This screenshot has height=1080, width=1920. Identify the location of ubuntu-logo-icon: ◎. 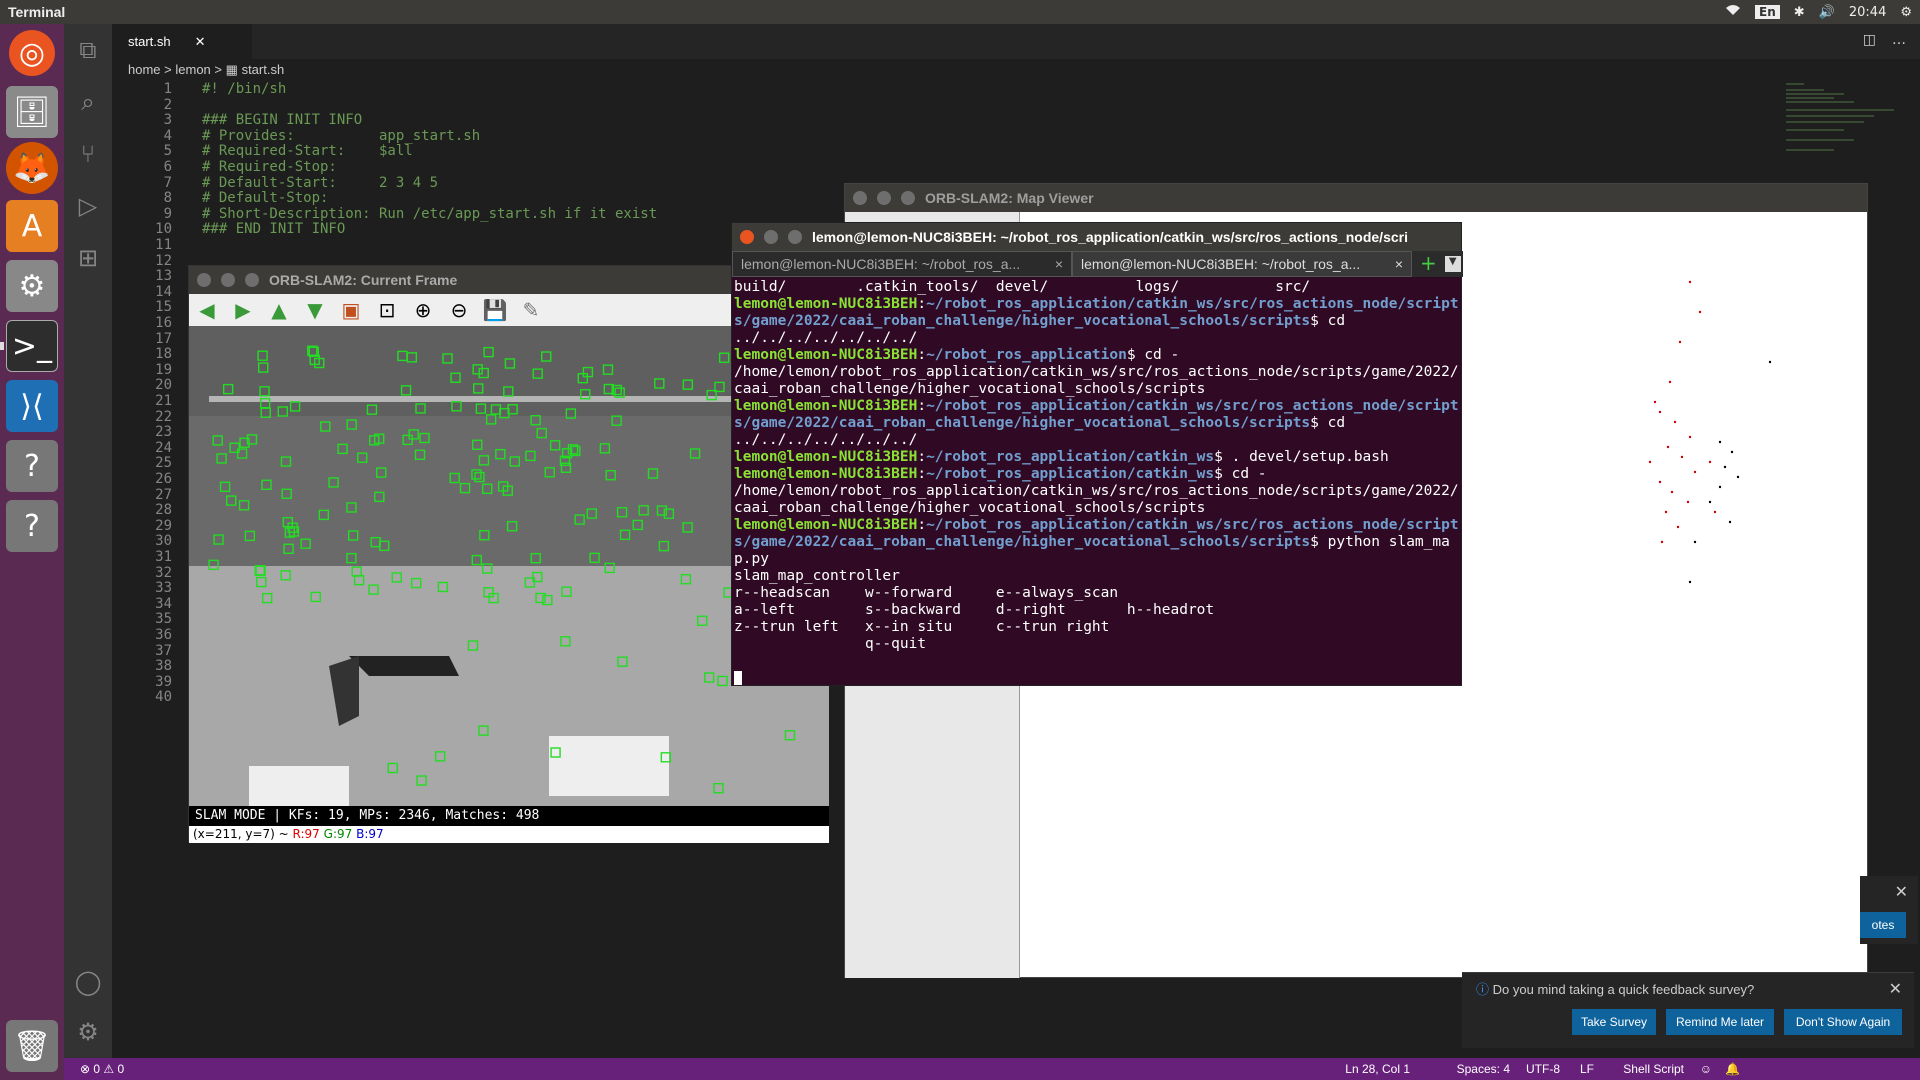
(32, 53).